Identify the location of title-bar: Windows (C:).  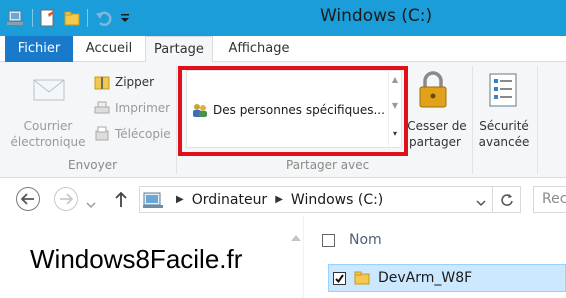
(283, 18).